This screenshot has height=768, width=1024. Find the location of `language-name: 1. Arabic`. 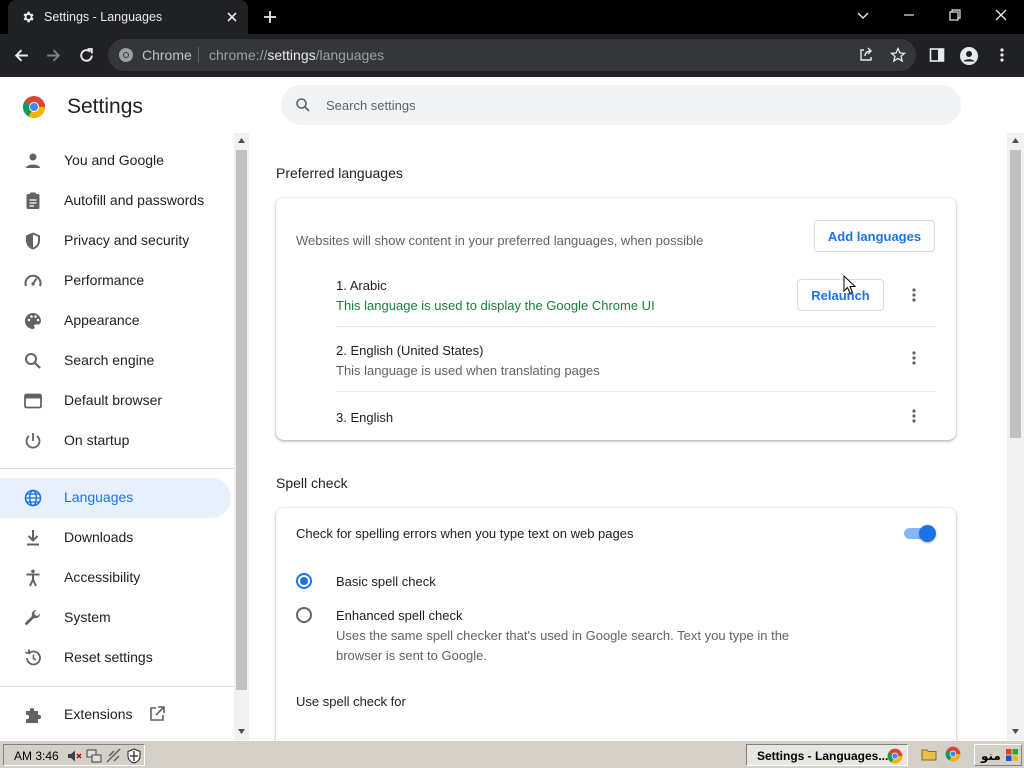

language-name: 1. Arabic is located at coordinates (361, 285).